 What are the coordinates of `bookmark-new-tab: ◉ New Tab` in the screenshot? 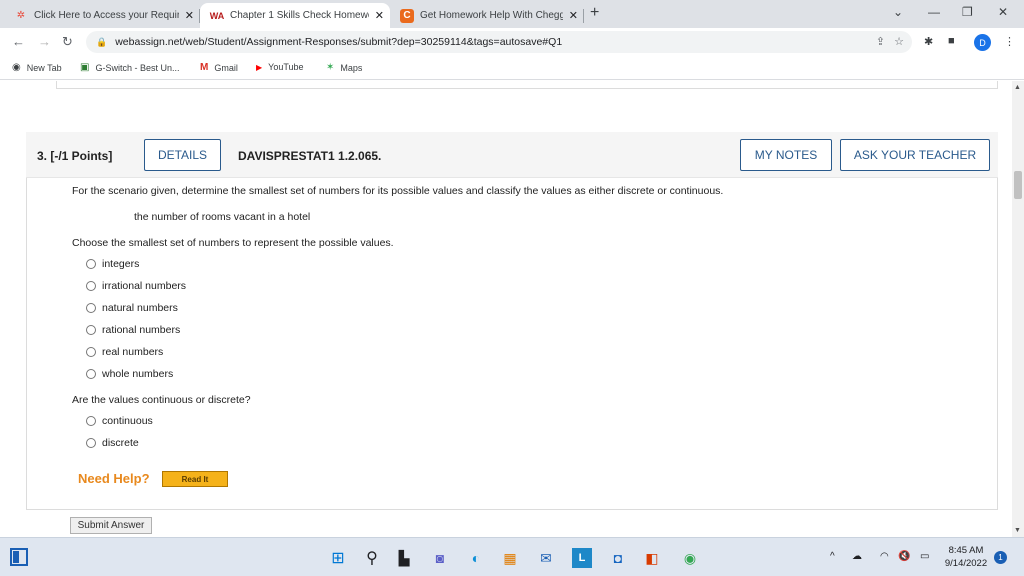 It's located at (37, 67).